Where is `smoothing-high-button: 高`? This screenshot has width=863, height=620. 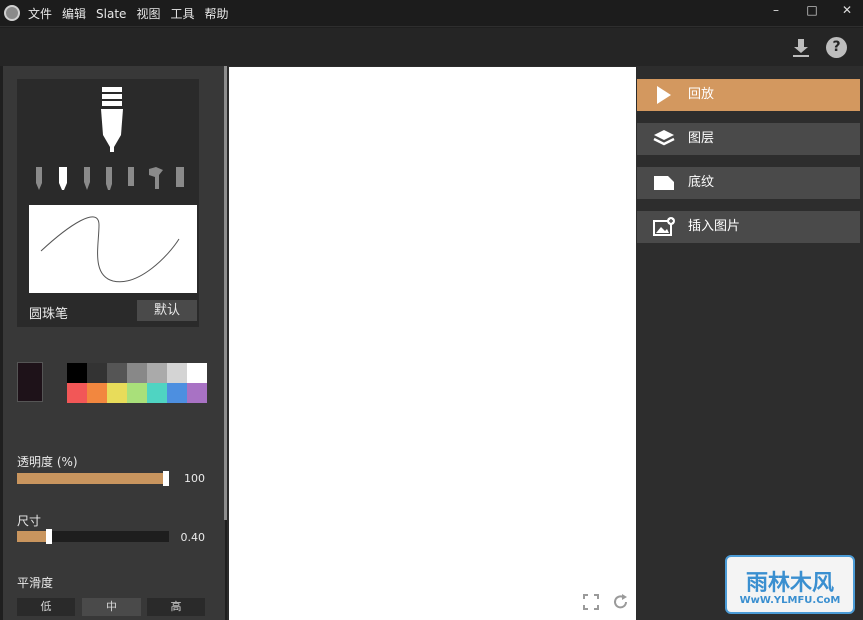 smoothing-high-button: 高 is located at coordinates (176, 607).